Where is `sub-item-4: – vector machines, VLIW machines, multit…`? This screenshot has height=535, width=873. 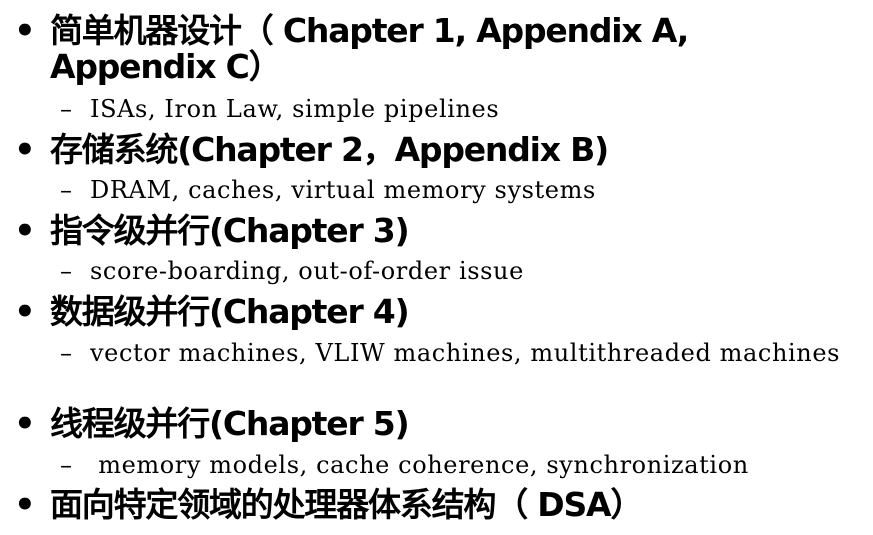
sub-item-4: – vector machines, VLIW machines, multit… is located at coordinates (460, 353).